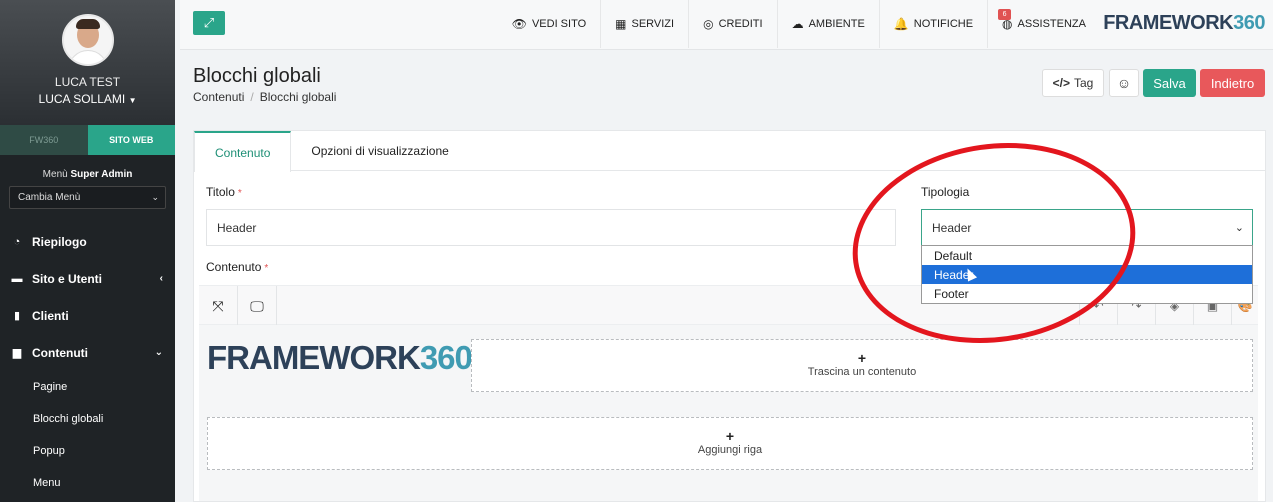  I want to click on person-icon: ▮, so click(17, 316).